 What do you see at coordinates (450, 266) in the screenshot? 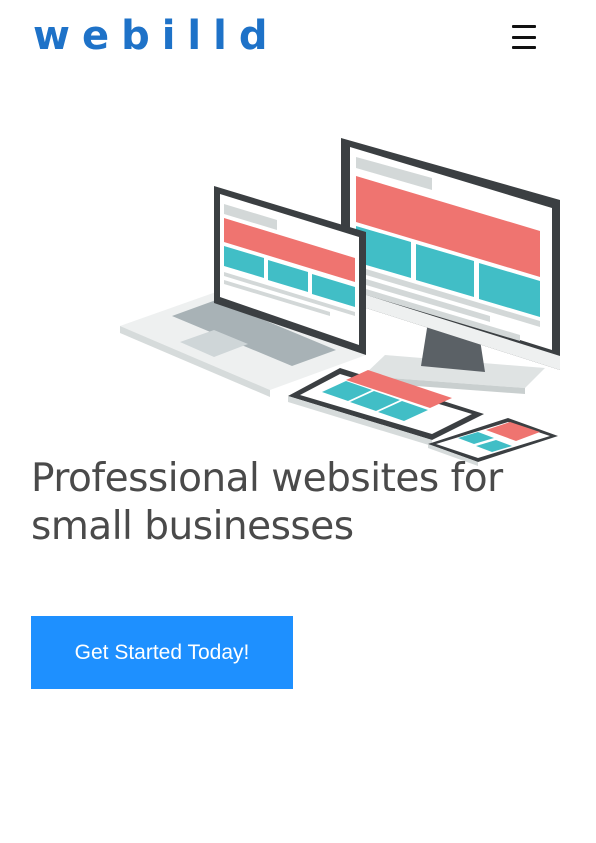
I see `monitor-illustration` at bounding box center [450, 266].